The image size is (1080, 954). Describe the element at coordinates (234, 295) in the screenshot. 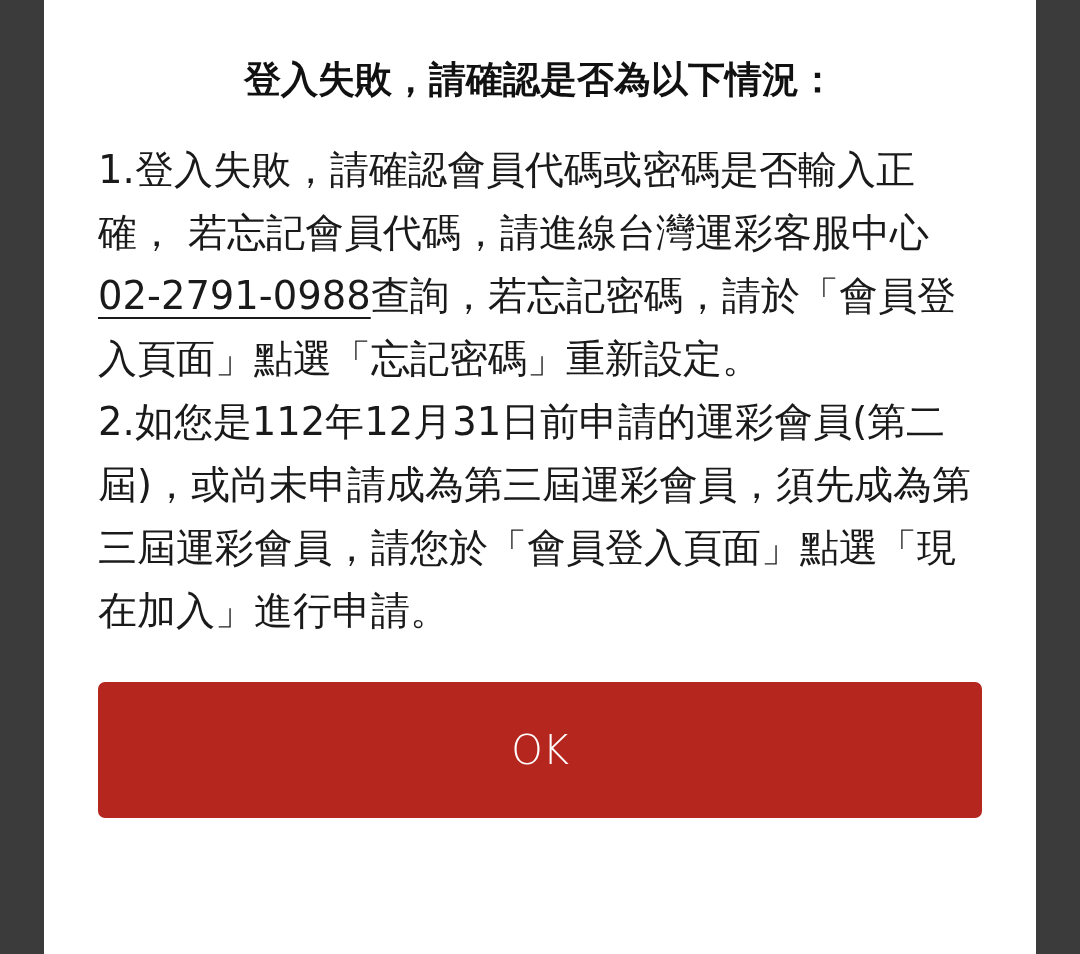

I see `phone-link: 02-2791-0988` at that location.